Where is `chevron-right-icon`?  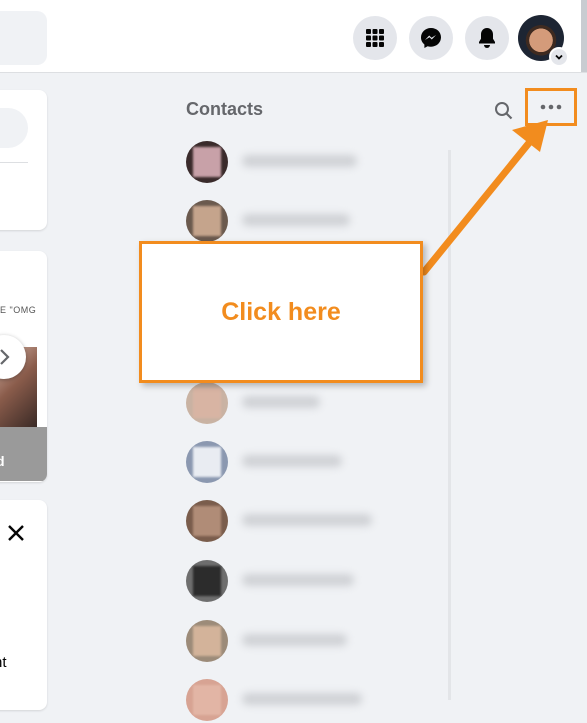 chevron-right-icon is located at coordinates (5, 357).